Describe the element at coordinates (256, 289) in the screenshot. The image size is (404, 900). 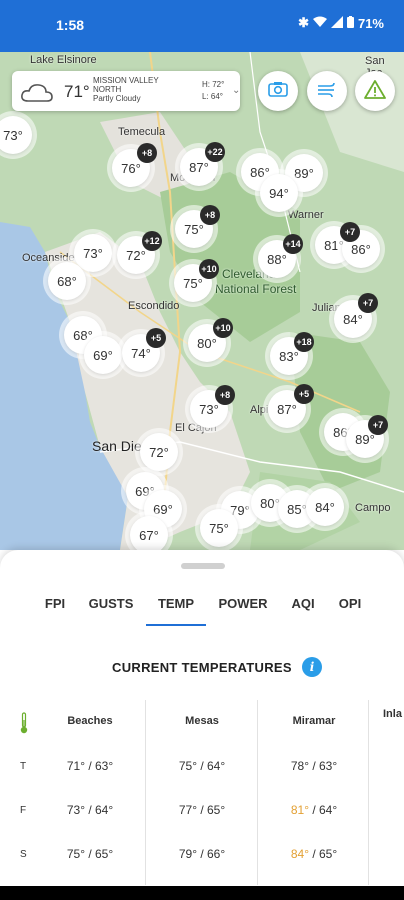
I see `place-label: National Forest` at that location.